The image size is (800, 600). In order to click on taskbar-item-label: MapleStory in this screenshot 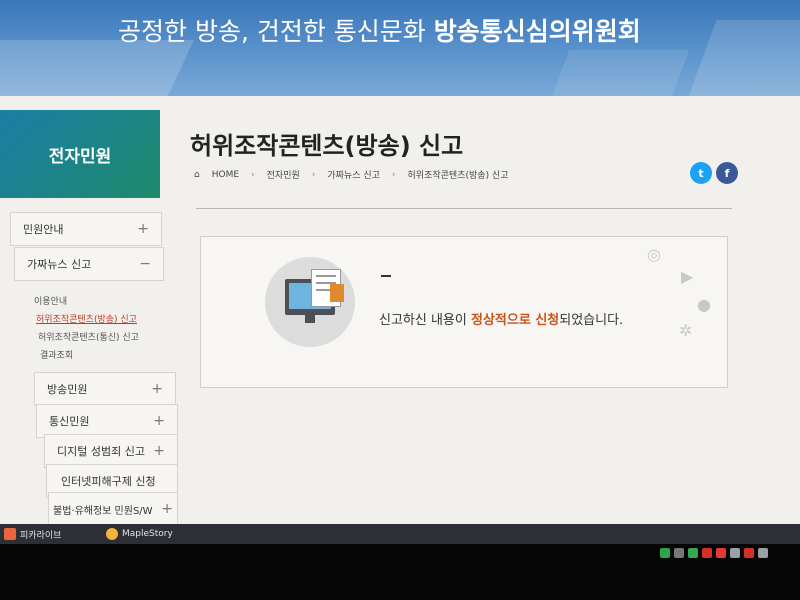, I will do `click(147, 534)`.